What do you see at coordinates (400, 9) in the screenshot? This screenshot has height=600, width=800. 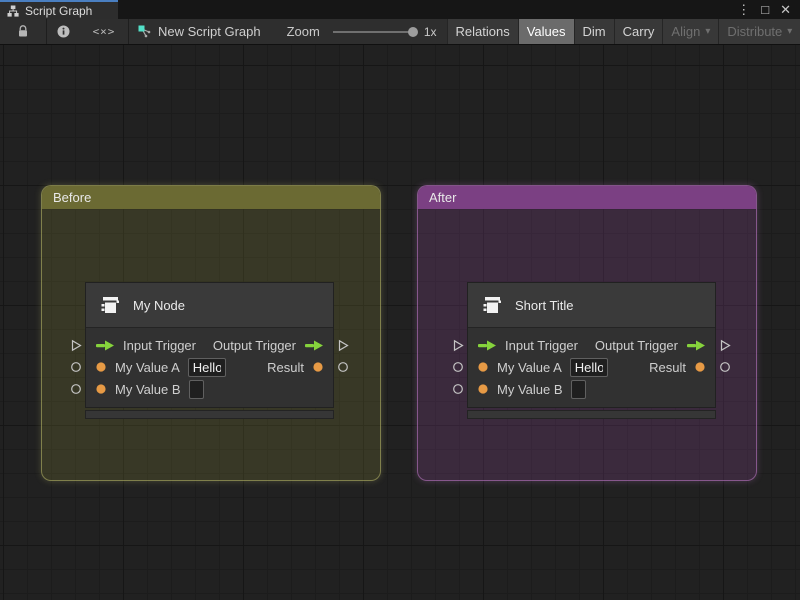 I see `tab-bar: Script Graph ⋮ □ ✕` at bounding box center [400, 9].